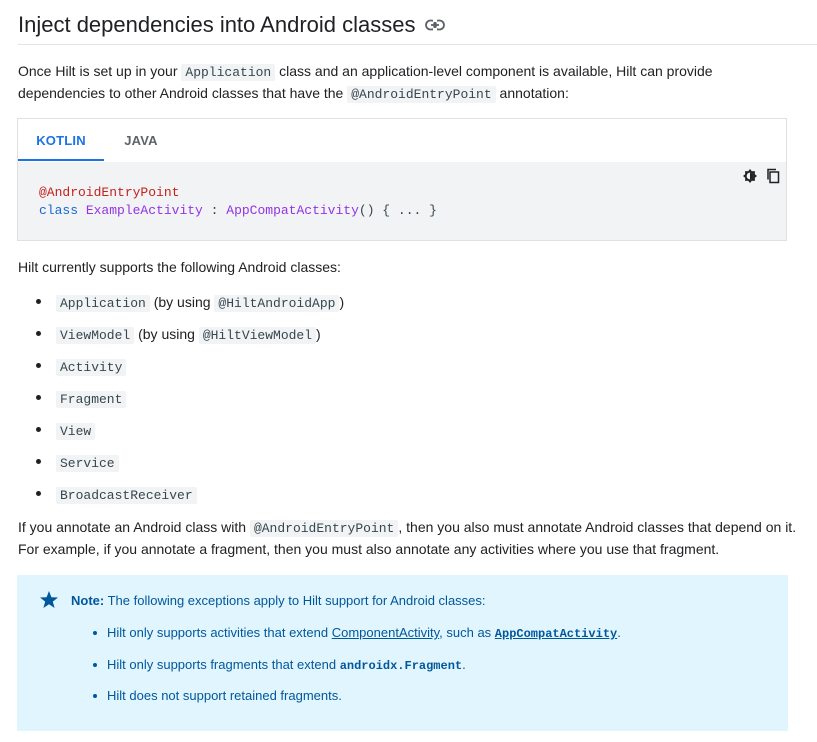 This screenshot has height=742, width=817. What do you see at coordinates (76, 431) in the screenshot?
I see `class-code: View` at bounding box center [76, 431].